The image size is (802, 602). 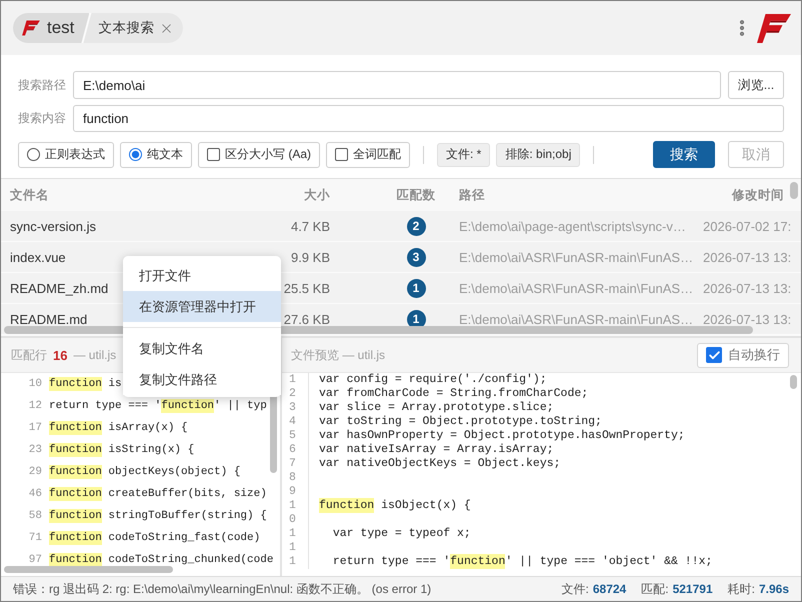 I want to click on match-count-badge: 1, so click(x=416, y=288).